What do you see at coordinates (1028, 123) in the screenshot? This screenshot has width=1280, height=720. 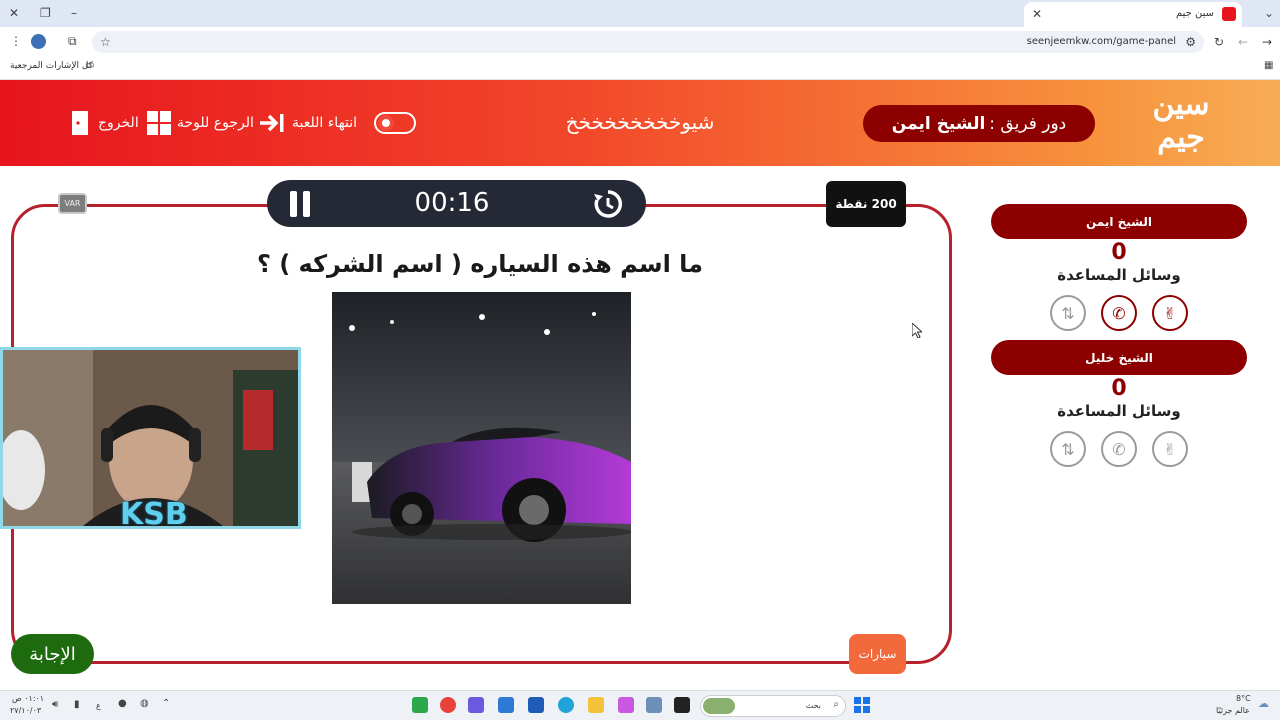 I see `turn-prefix: دور فريق :` at bounding box center [1028, 123].